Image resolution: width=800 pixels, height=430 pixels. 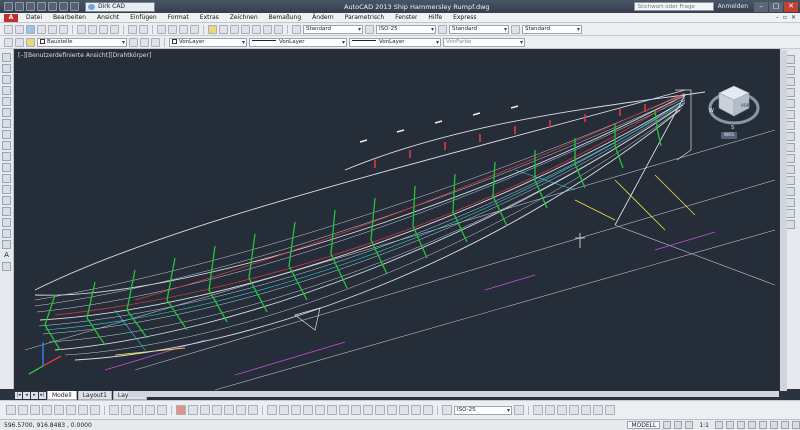 I want to click on baseline-icon, so click(x=126, y=410).